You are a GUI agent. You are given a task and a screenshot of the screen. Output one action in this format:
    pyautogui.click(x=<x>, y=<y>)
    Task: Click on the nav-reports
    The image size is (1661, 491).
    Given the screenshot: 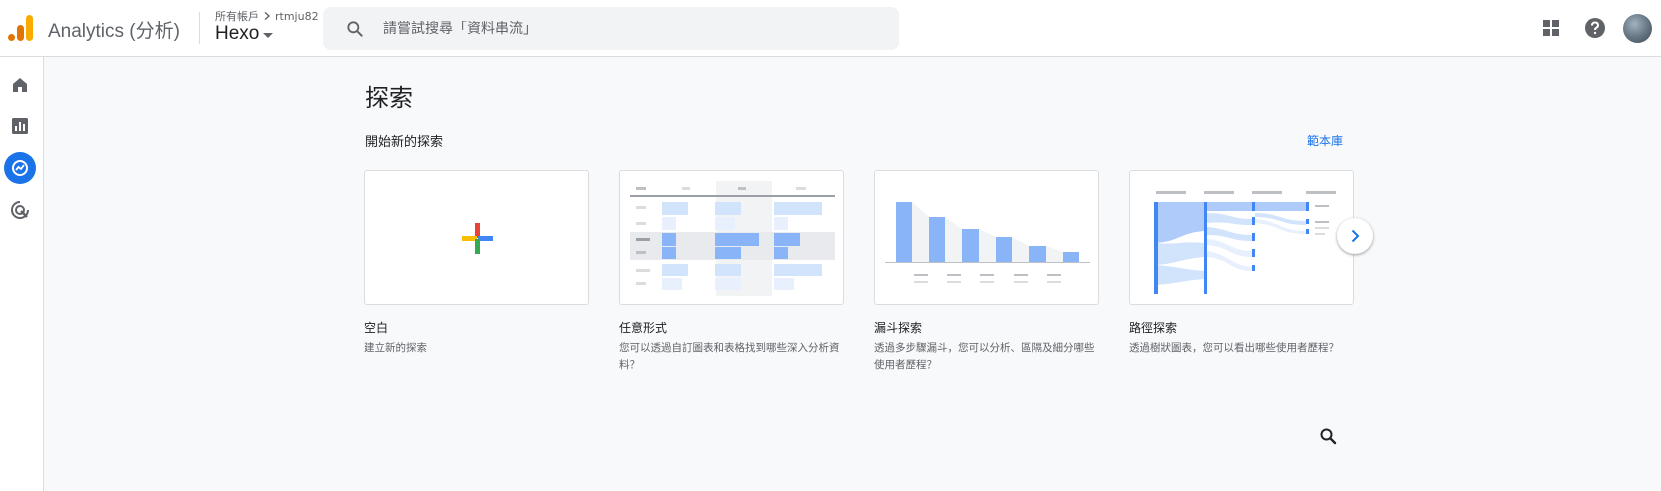 What is the action you would take?
    pyautogui.click(x=20, y=126)
    